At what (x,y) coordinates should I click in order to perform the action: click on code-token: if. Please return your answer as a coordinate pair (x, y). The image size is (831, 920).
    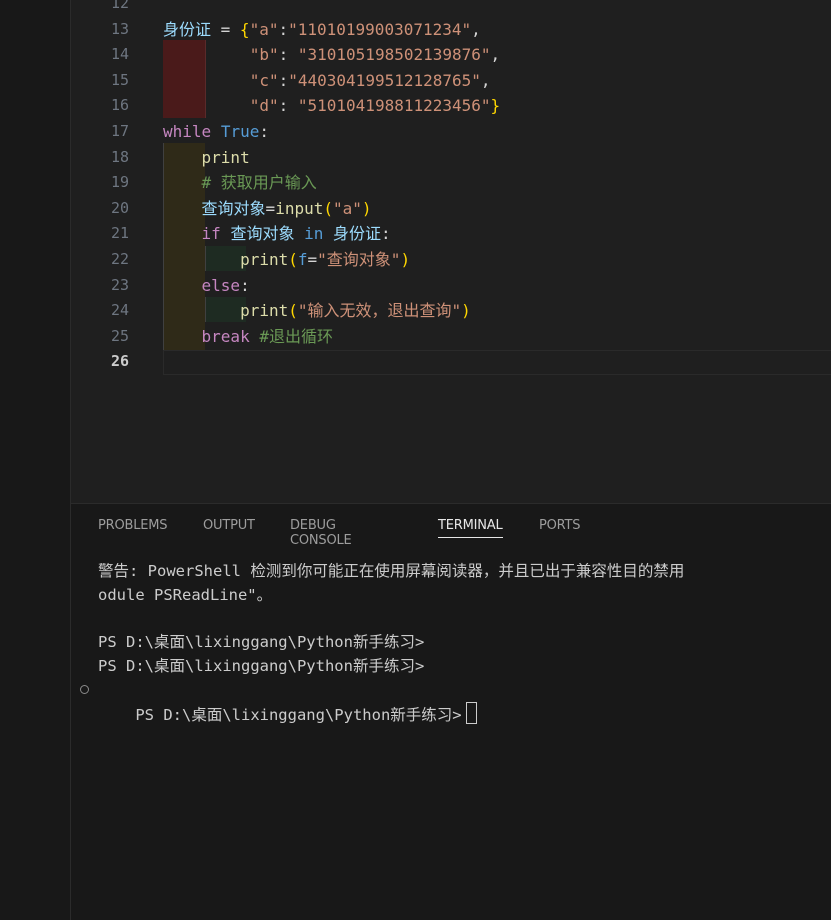
    Looking at the image, I should click on (211, 234).